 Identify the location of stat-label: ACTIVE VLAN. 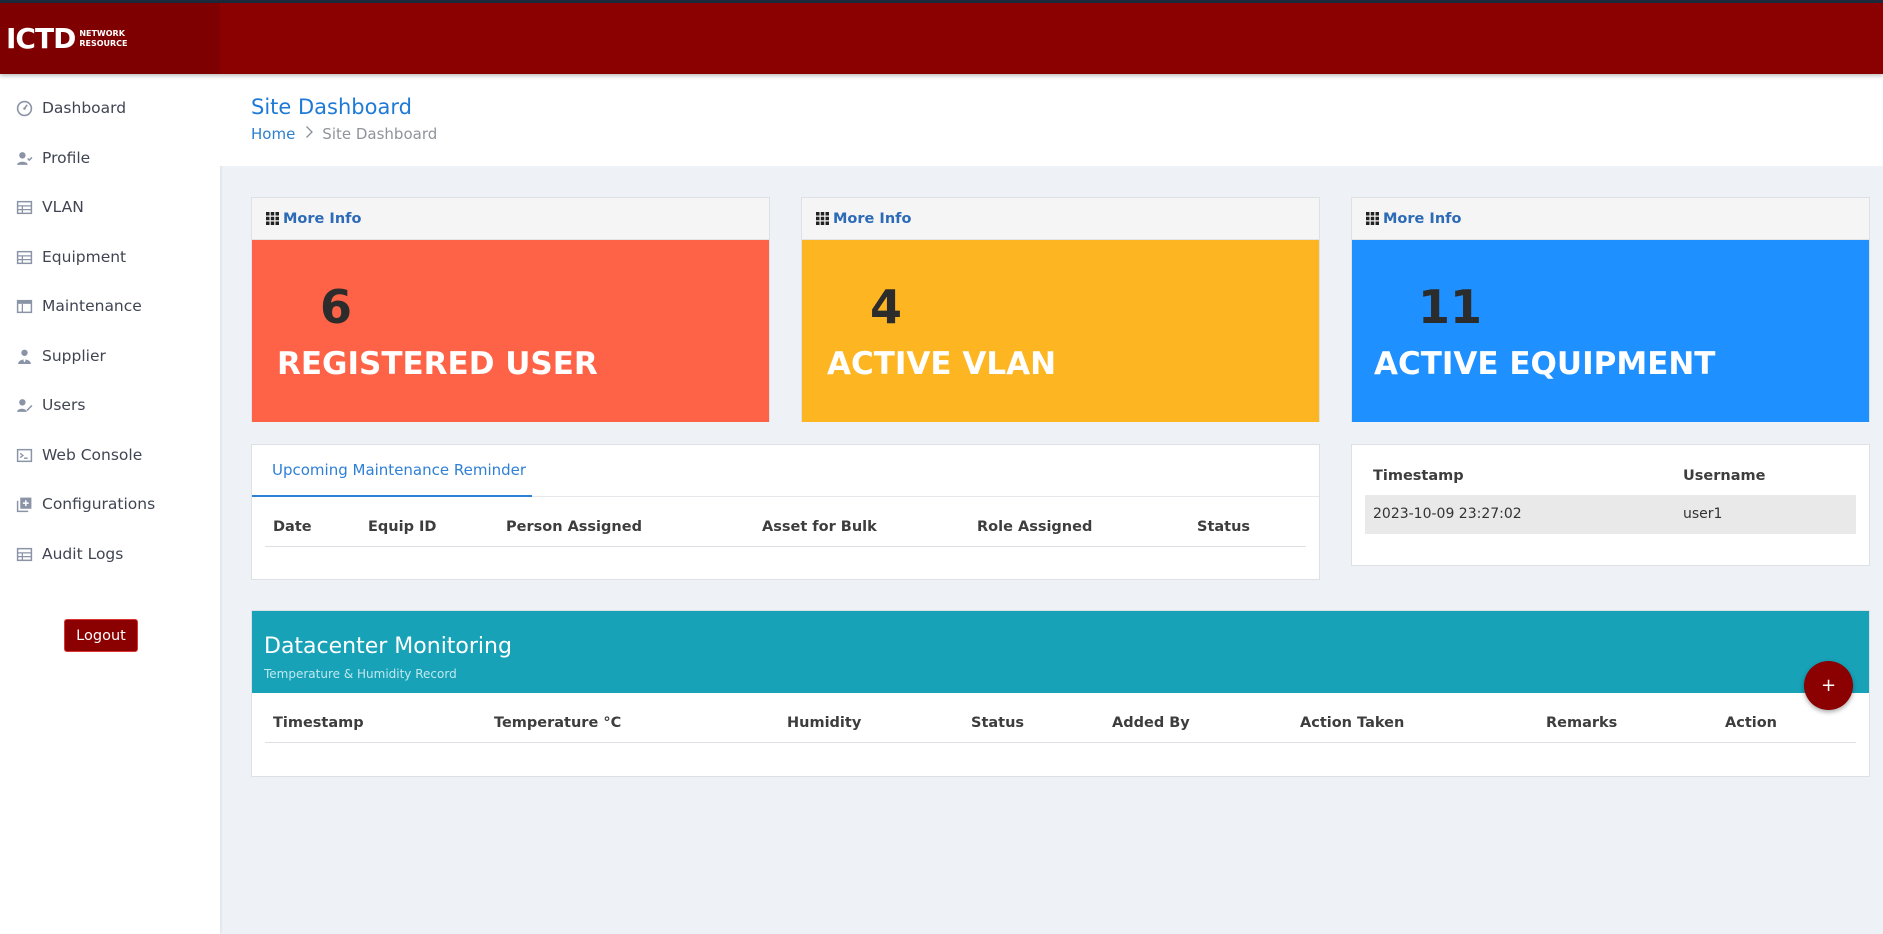
(942, 364).